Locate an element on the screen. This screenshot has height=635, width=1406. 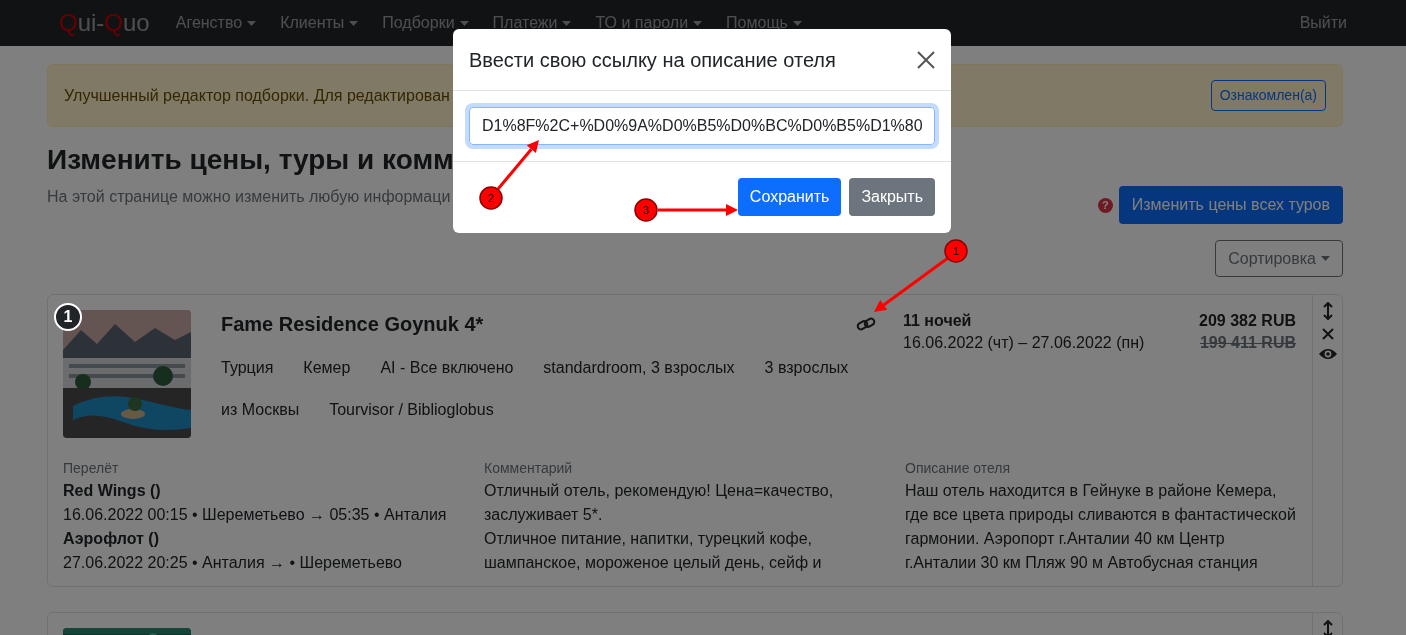
section-label: Комментарий is located at coordinates (529, 468).